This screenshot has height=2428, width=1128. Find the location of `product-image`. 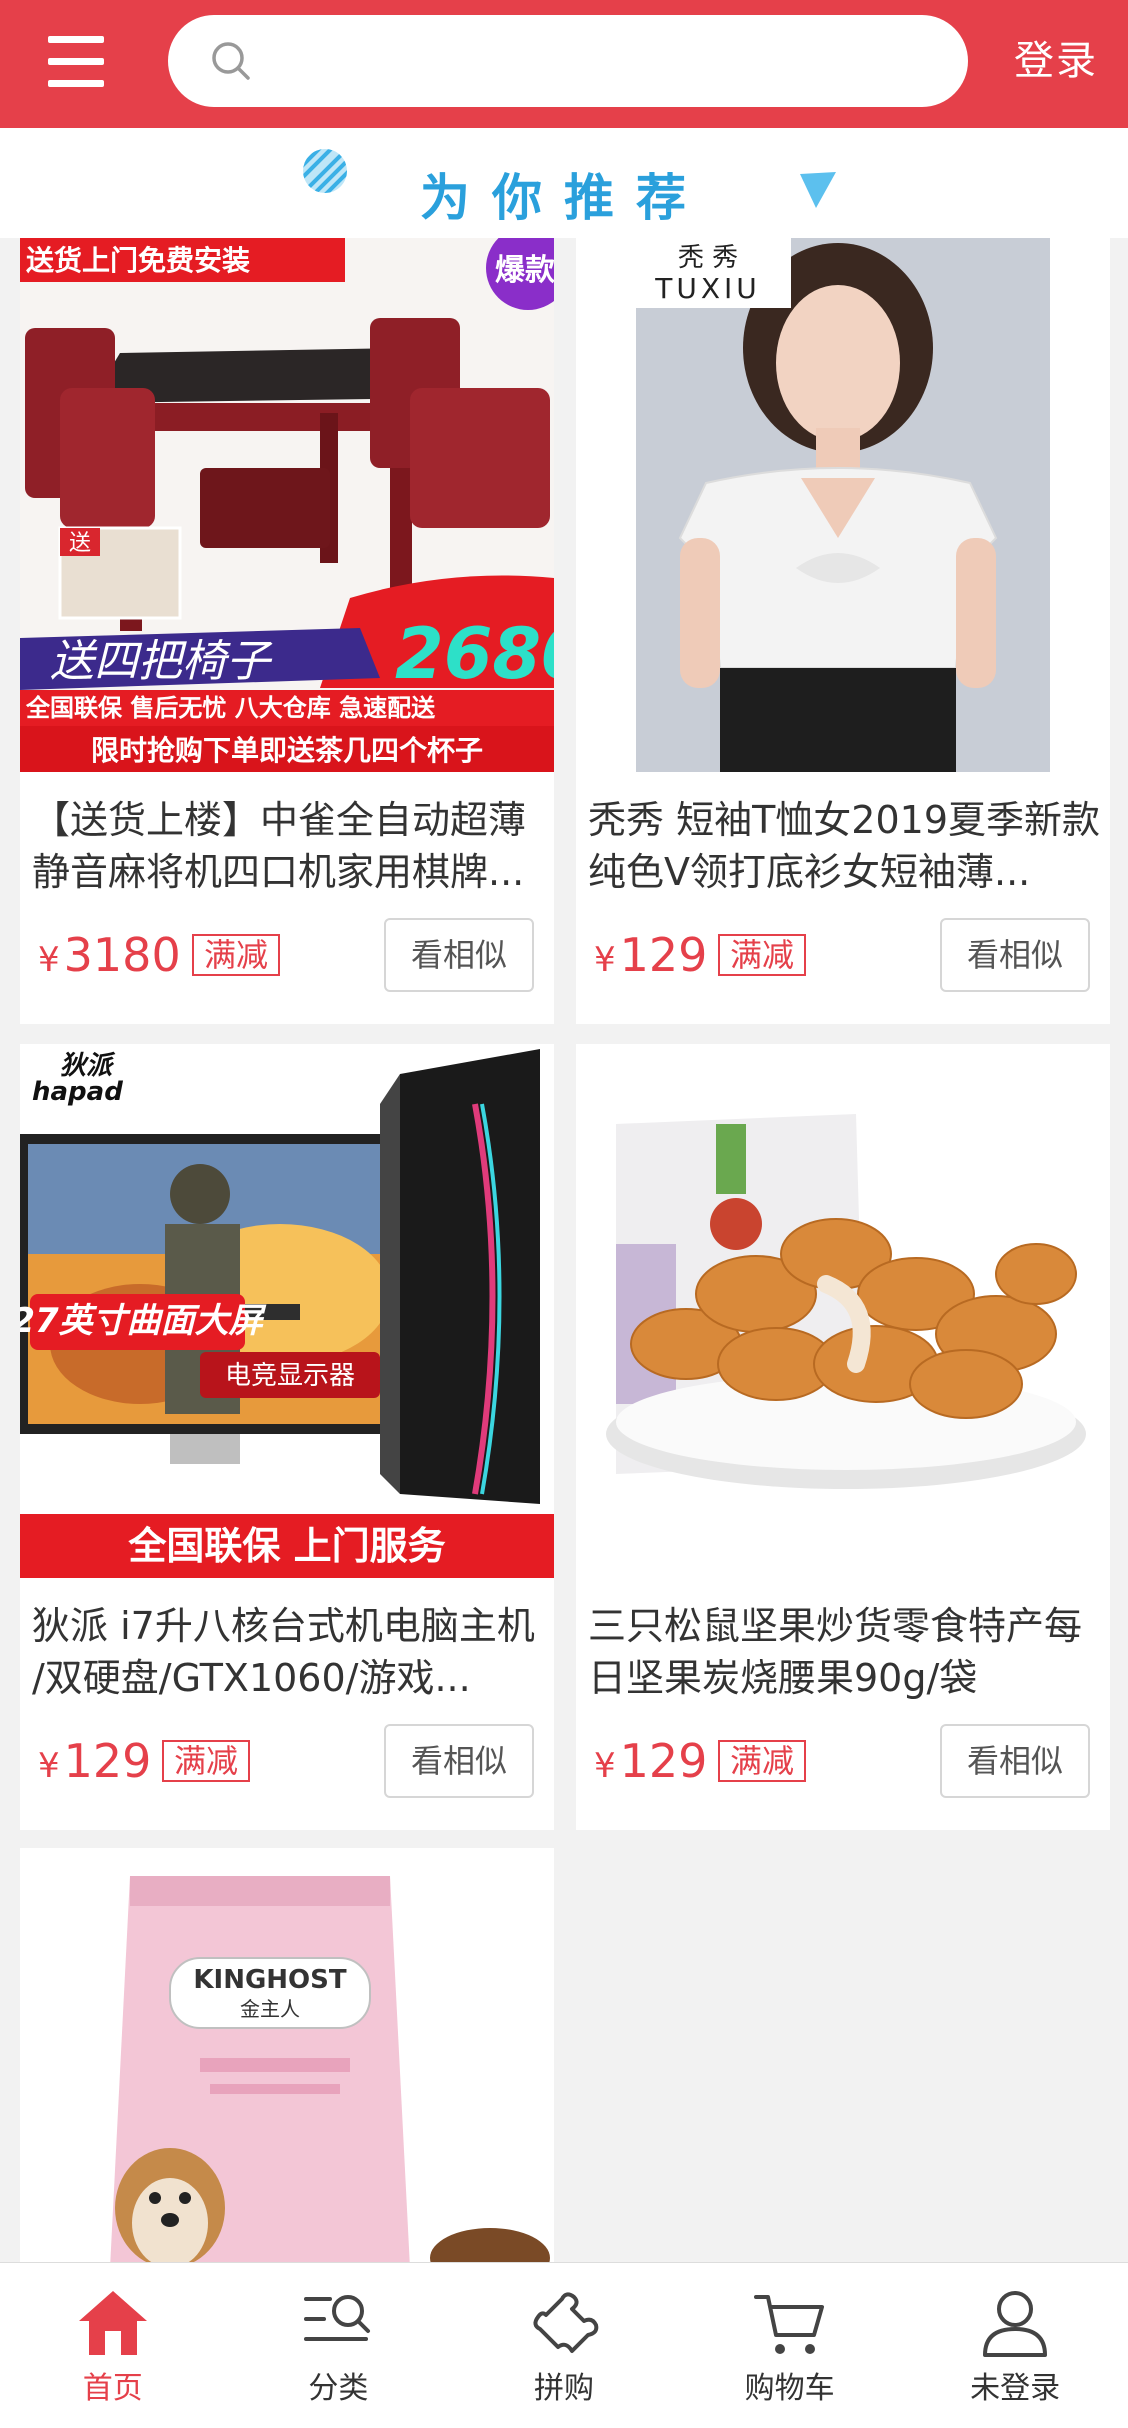

product-image is located at coordinates (843, 1311).